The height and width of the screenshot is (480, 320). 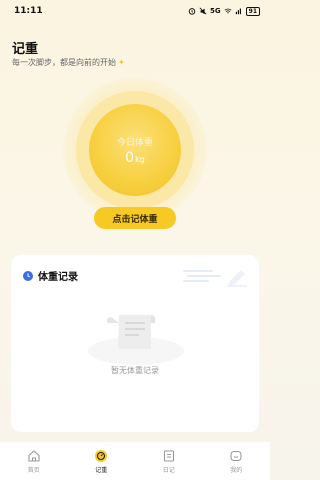 I want to click on nav-item-scale: 记重, so click(x=101, y=461).